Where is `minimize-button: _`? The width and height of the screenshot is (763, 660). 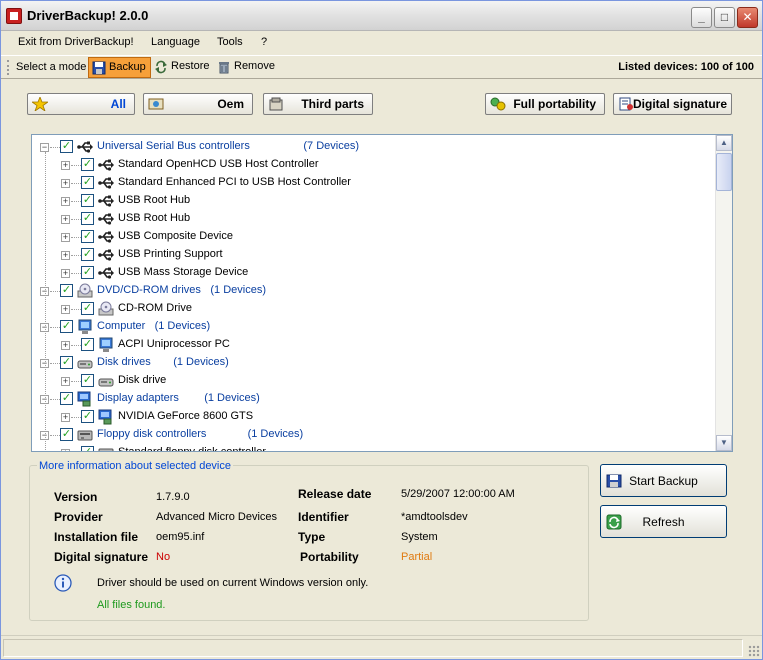 minimize-button: _ is located at coordinates (701, 17).